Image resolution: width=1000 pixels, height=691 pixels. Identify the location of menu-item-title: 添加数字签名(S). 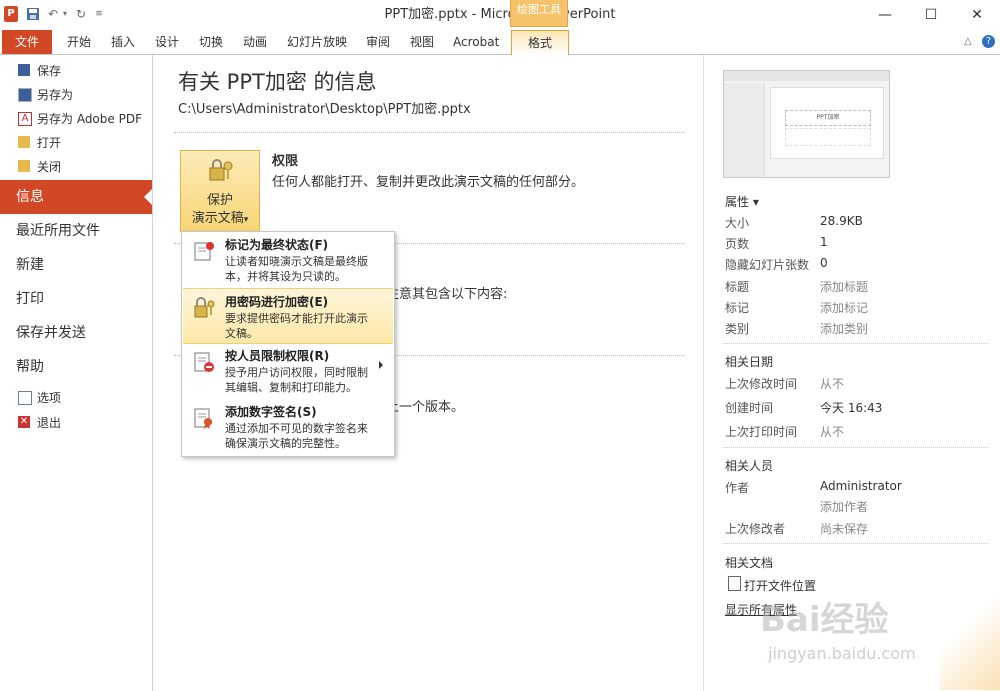
(271, 412).